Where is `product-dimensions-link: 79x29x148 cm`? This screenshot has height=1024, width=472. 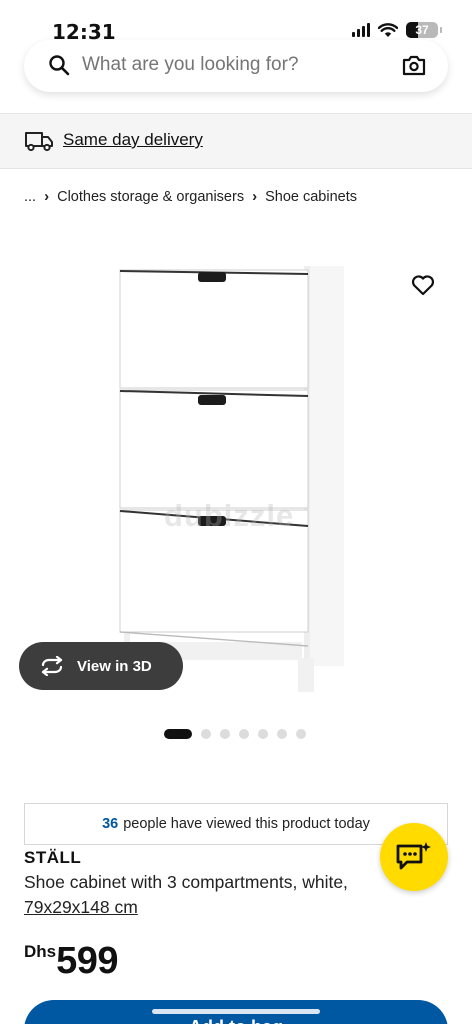 product-dimensions-link: 79x29x148 cm is located at coordinates (81, 907).